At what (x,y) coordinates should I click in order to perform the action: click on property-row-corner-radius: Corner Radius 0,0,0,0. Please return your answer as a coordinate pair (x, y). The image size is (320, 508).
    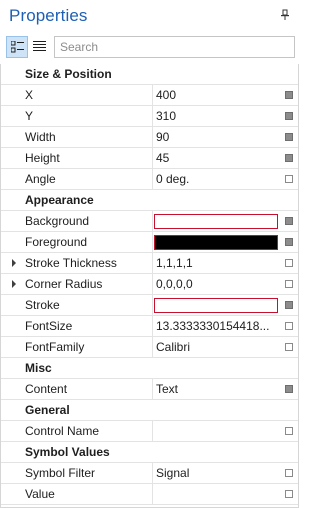
    Looking at the image, I should click on (149, 284).